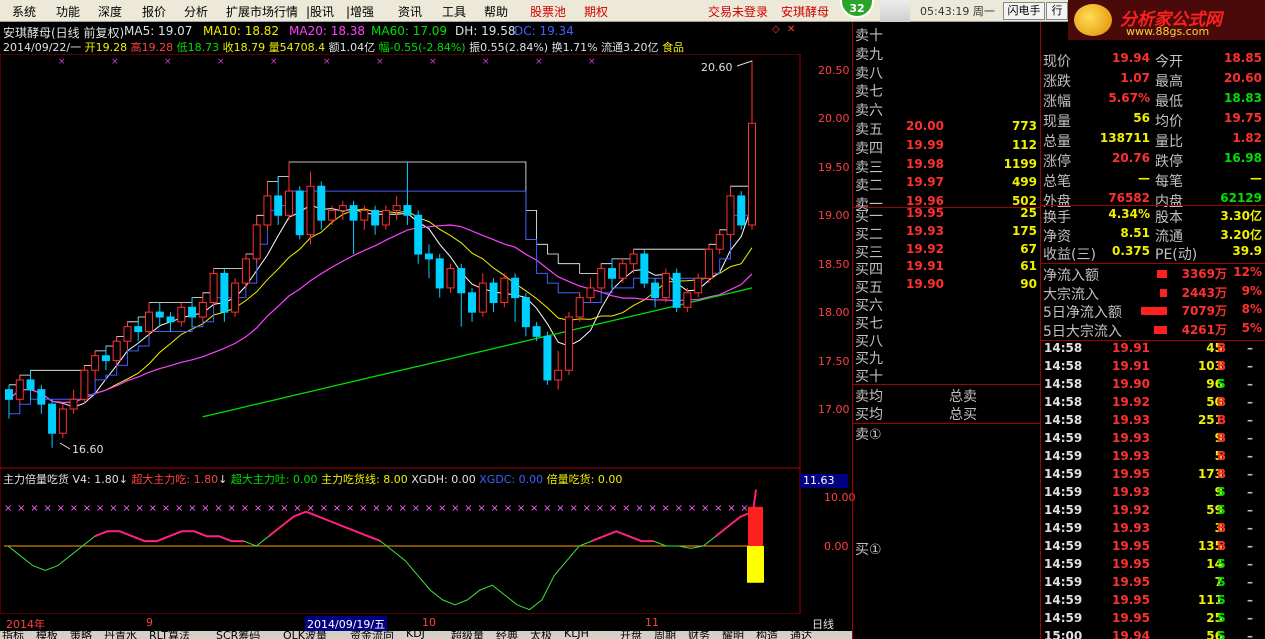 This screenshot has width=1265, height=639. What do you see at coordinates (948, 184) in the screenshot?
I see `ask-level: 卖二 19.97 499` at bounding box center [948, 184].